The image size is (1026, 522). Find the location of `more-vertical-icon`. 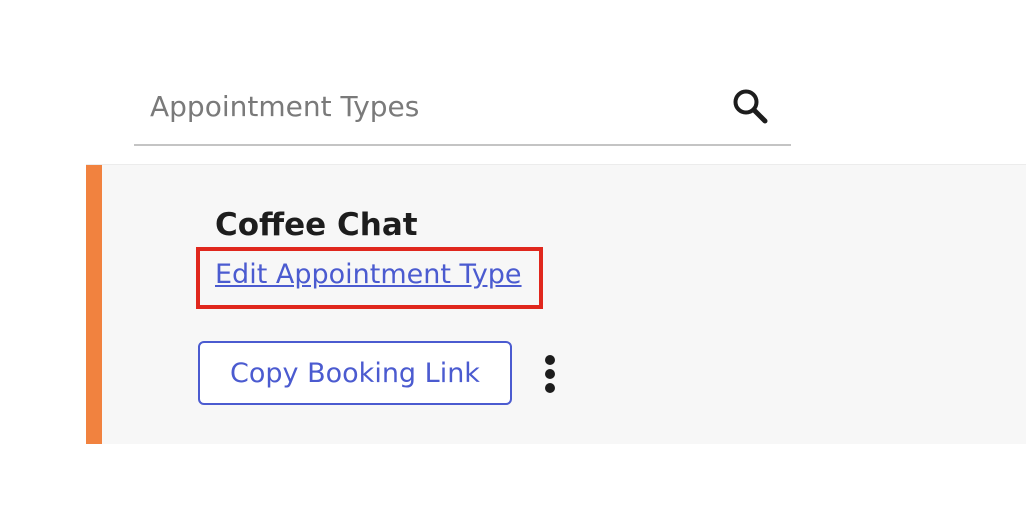

more-vertical-icon is located at coordinates (550, 375).